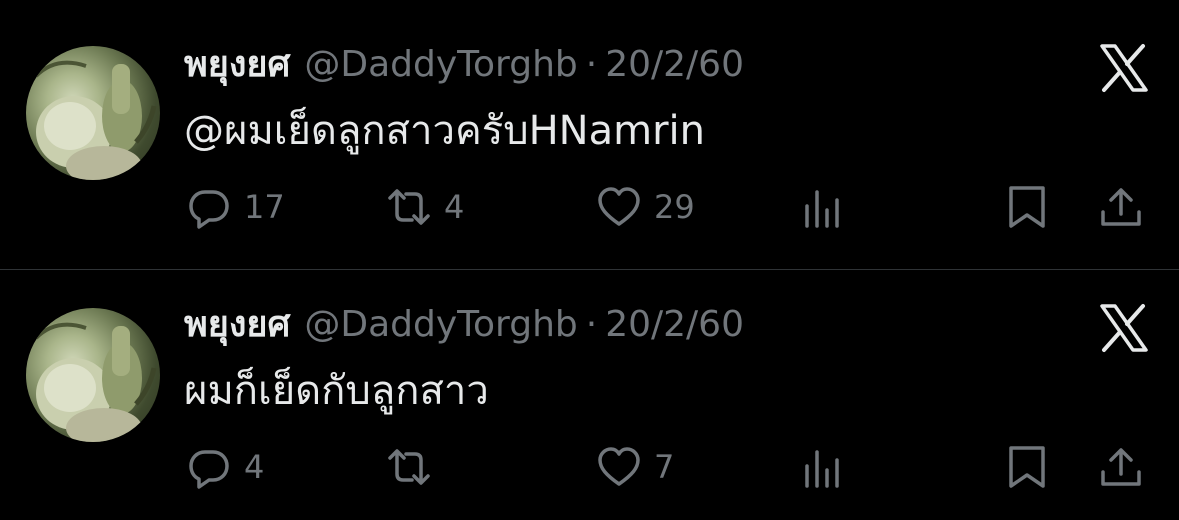 The image size is (1179, 520). I want to click on tweet-actions: 17 4 29, so click(589, 207).